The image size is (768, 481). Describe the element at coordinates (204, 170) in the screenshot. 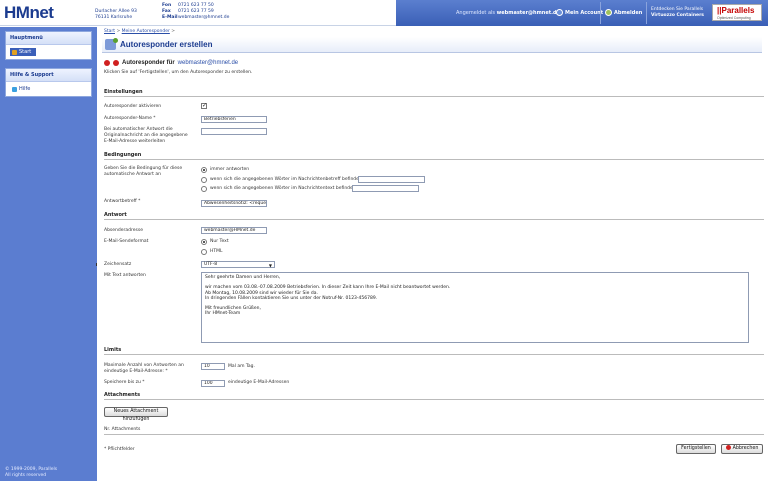

I see `radio-always` at that location.